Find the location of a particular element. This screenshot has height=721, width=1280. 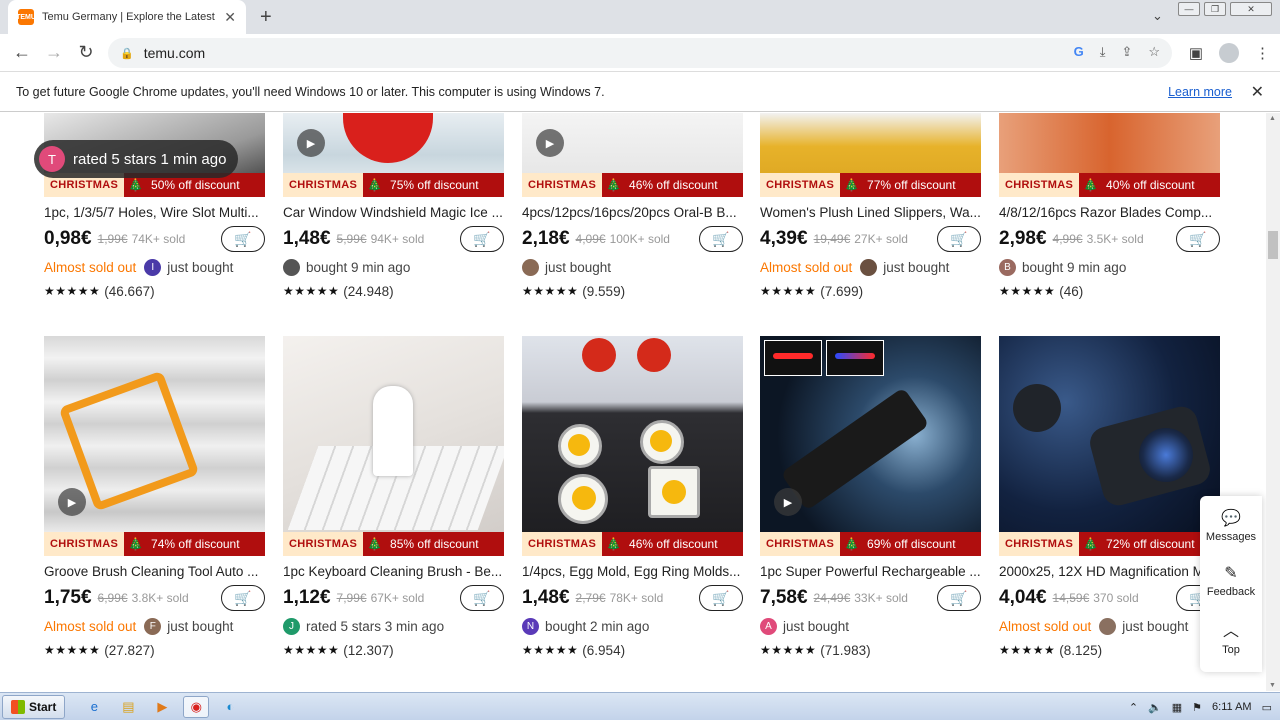

scrollbar-thumb is located at coordinates (1273, 245).